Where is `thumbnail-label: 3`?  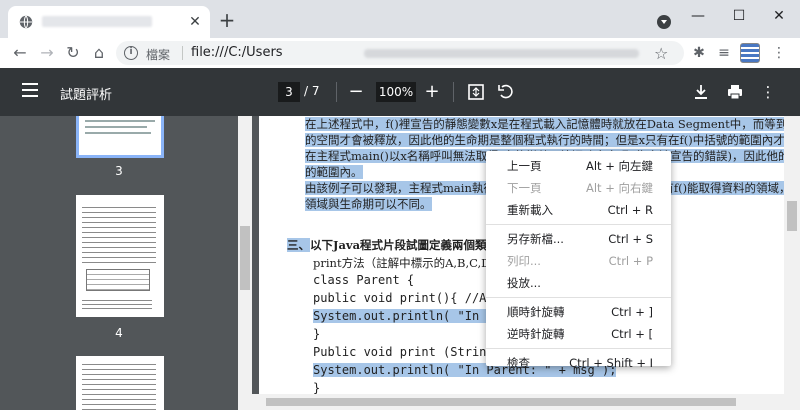
thumbnail-label: 3 is located at coordinates (119, 171).